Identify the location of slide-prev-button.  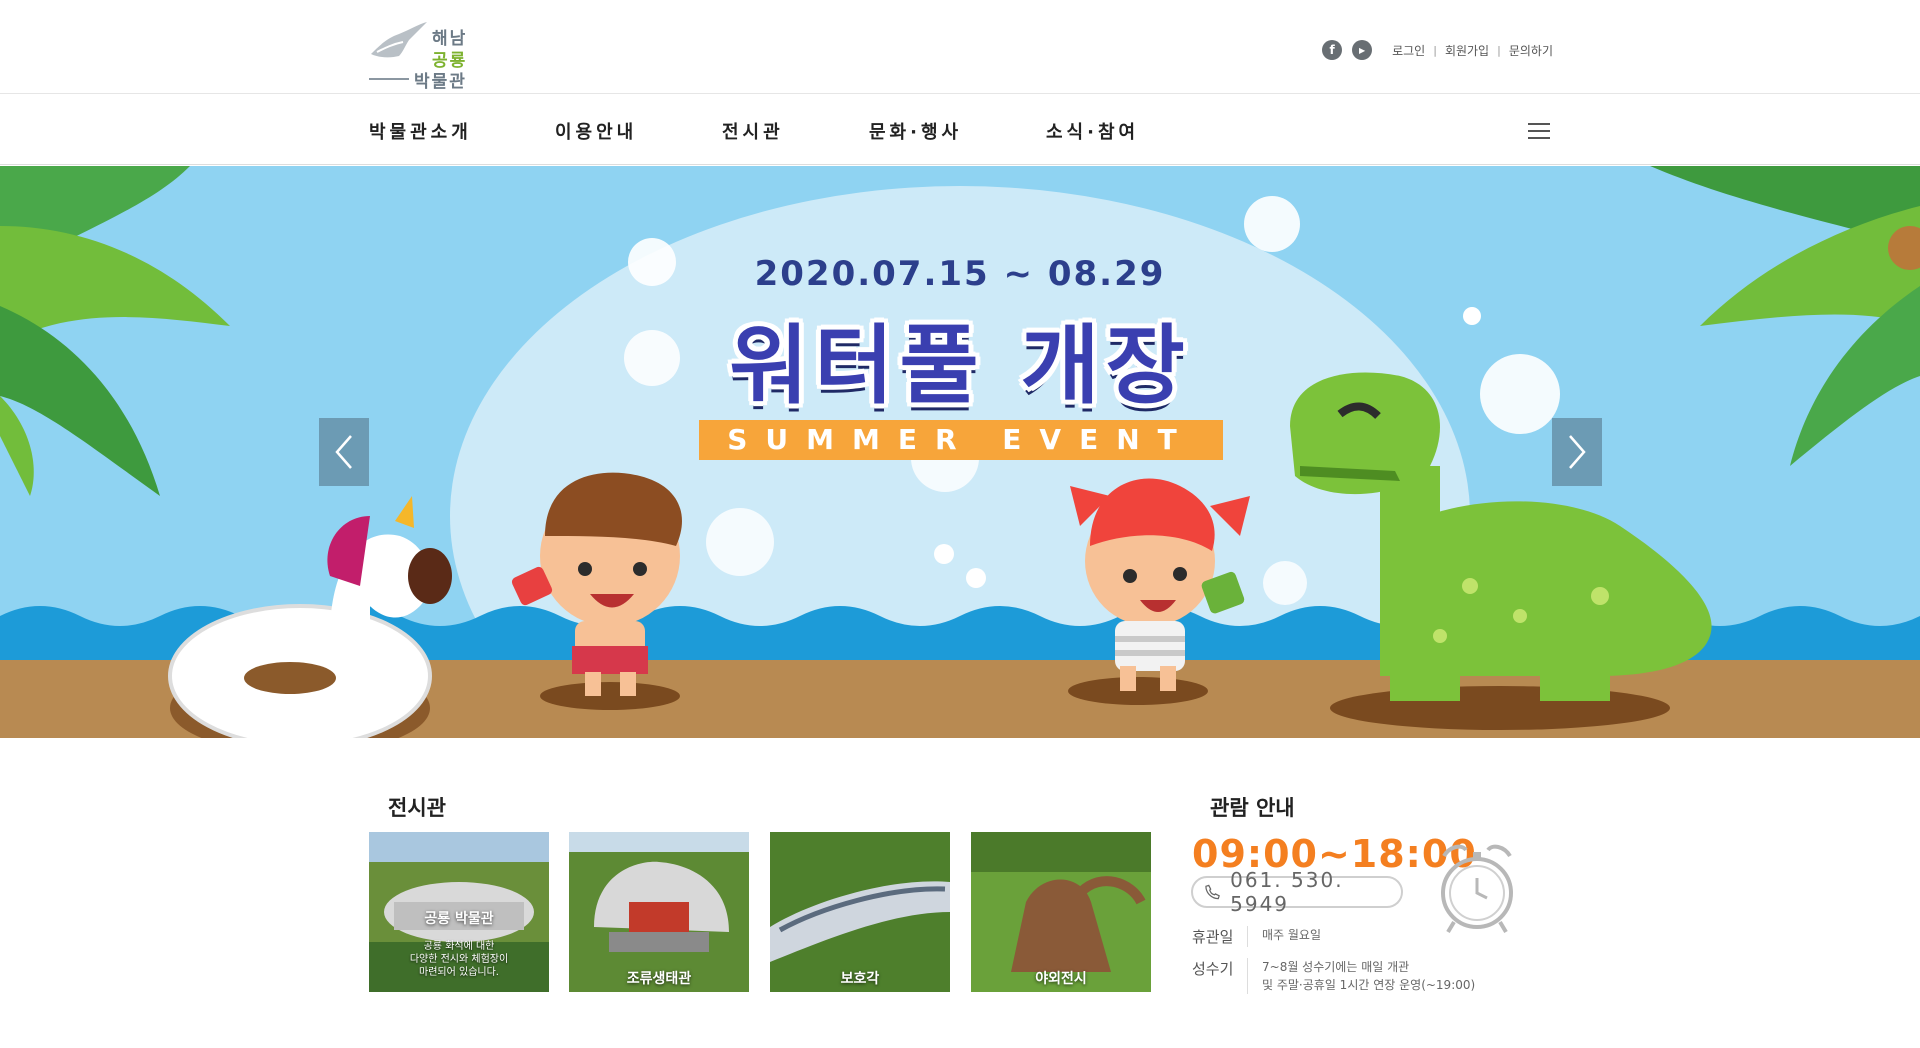
(344, 452).